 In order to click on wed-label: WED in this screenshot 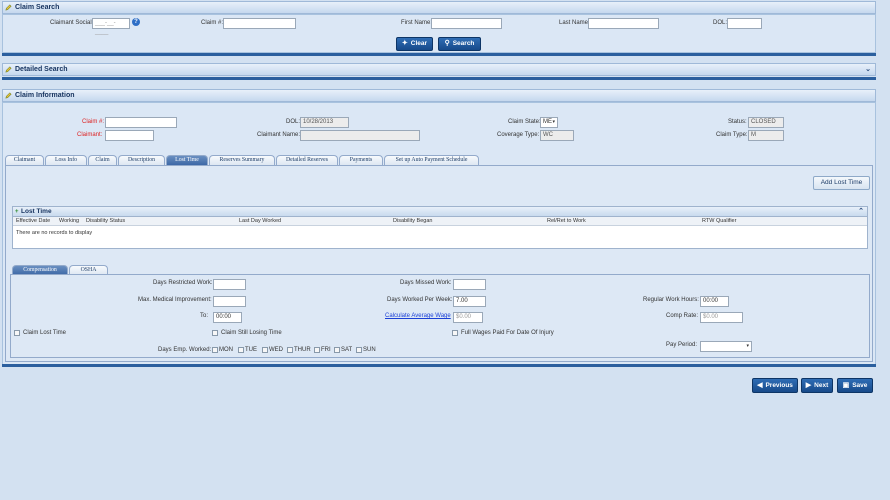, I will do `click(276, 350)`.